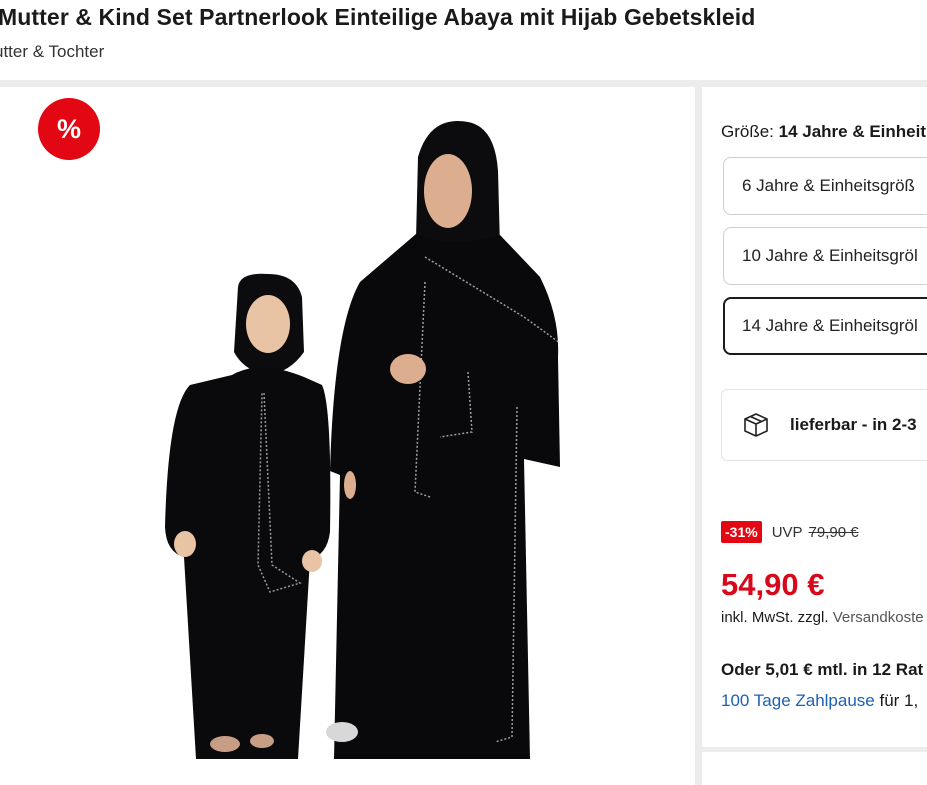 The width and height of the screenshot is (927, 785). What do you see at coordinates (878, 617) in the screenshot?
I see `shipping-link: Versandkoste` at bounding box center [878, 617].